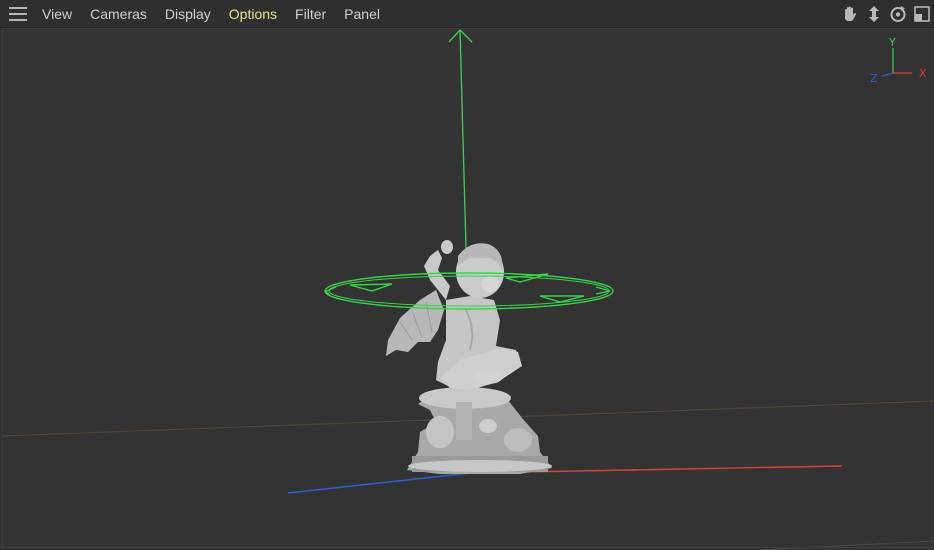 This screenshot has height=550, width=934. Describe the element at coordinates (874, 14) in the screenshot. I see `dolly-move-icon` at that location.